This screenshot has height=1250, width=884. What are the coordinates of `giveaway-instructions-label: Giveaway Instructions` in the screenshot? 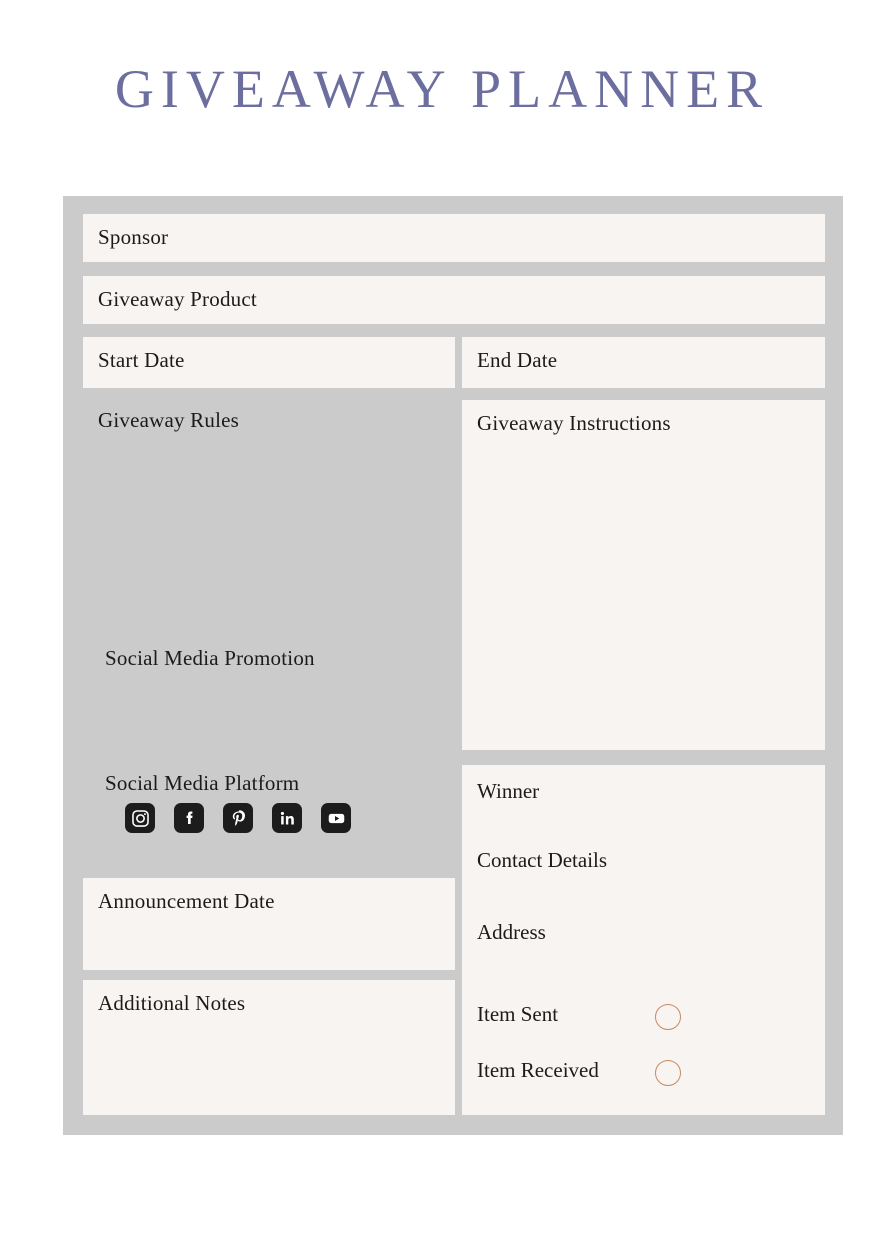 It's located at (574, 423).